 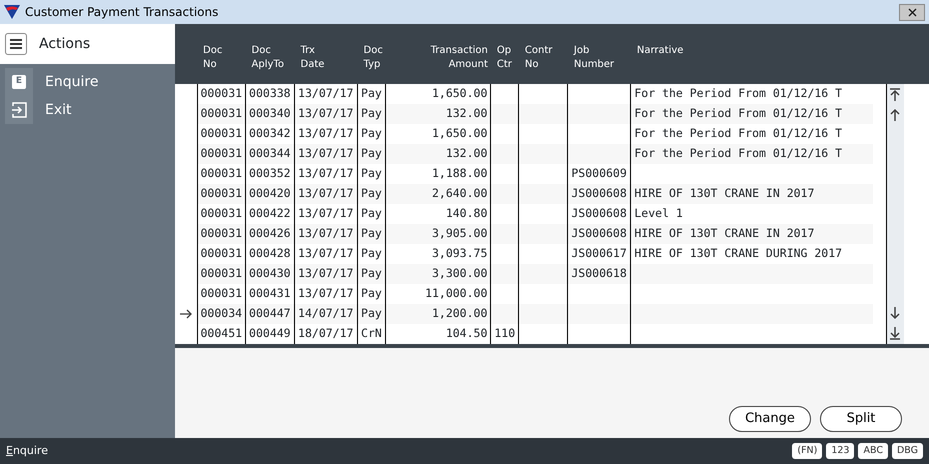 I want to click on app-logo-icon, so click(x=12, y=12).